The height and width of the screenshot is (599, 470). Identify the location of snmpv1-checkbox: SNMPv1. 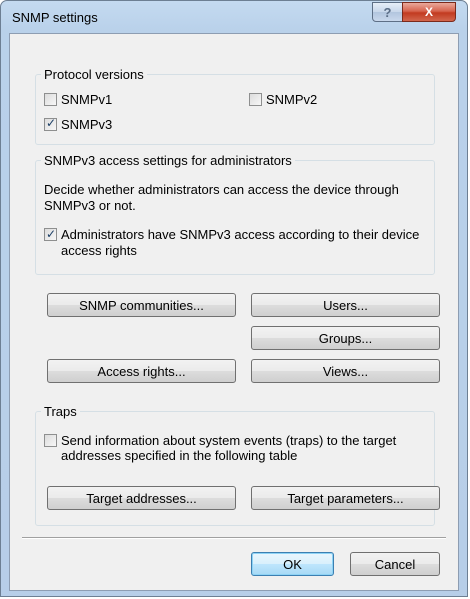
(78, 99).